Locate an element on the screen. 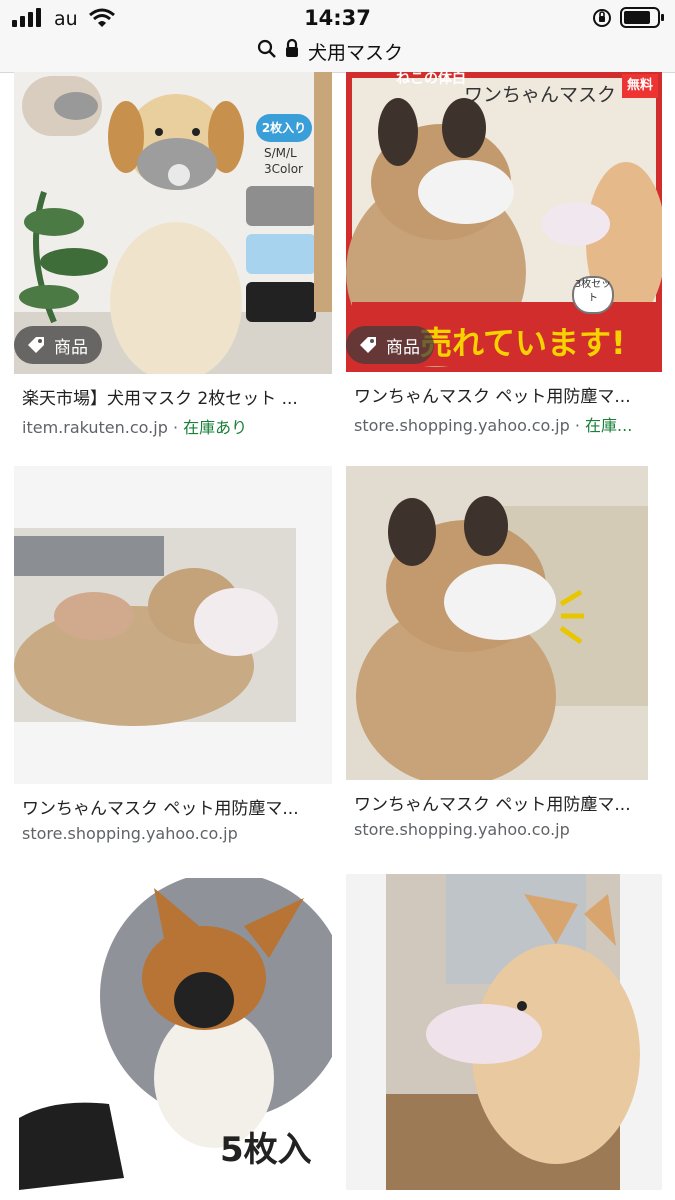 This screenshot has height=1200, width=675. pack-badge: 3枚セット is located at coordinates (593, 295).